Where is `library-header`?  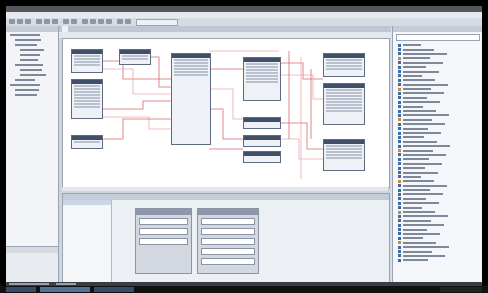 library-header is located at coordinates (437, 29).